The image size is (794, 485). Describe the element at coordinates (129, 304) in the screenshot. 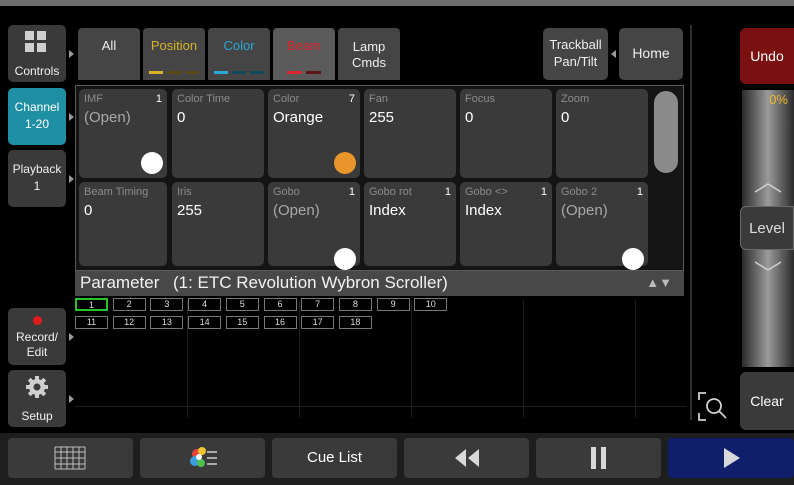

I see `channel-box: 2` at that location.